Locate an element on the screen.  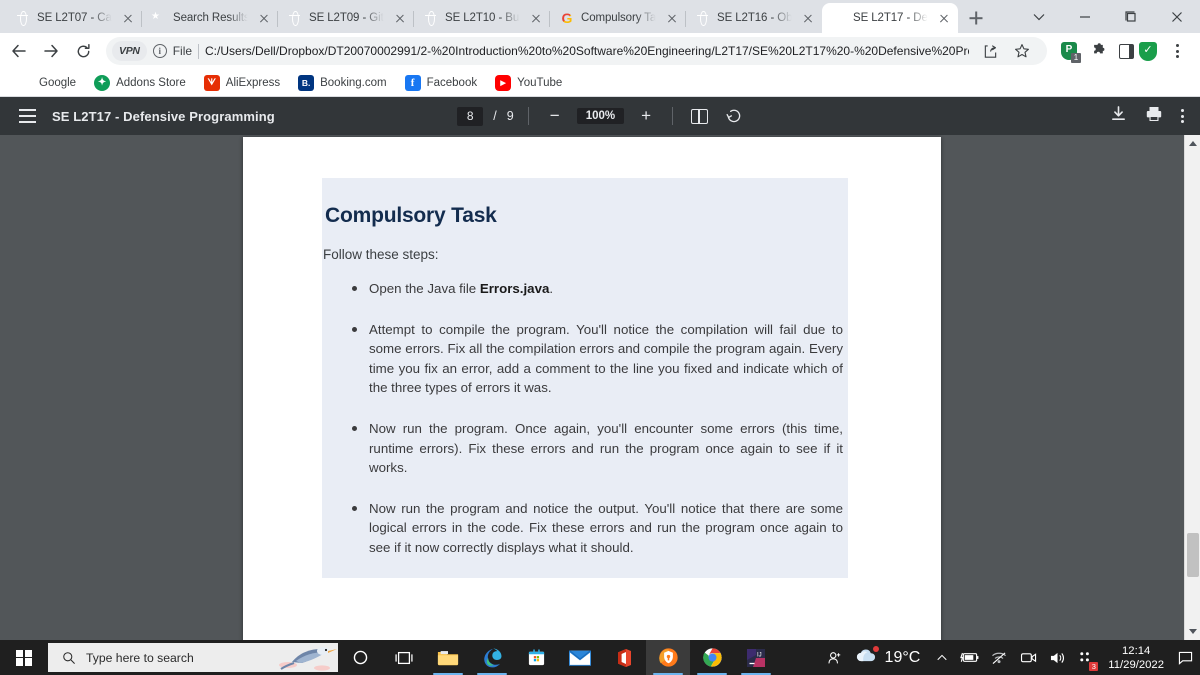
volume-icon is located at coordinates (1057, 657).